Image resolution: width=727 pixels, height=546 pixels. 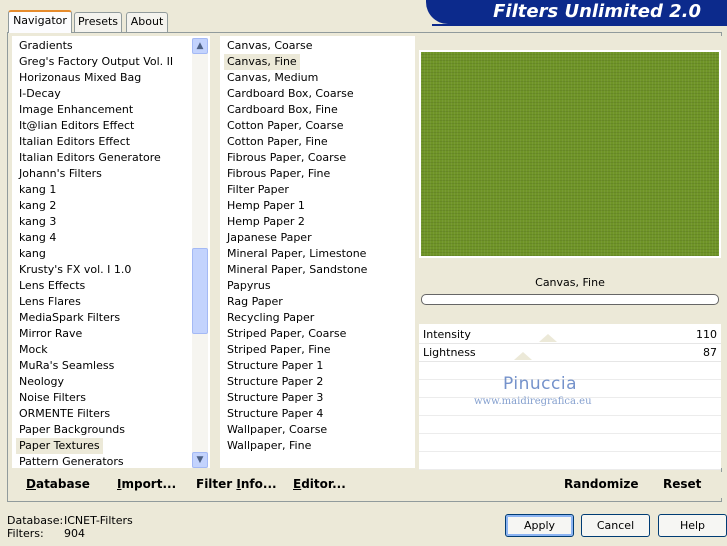 I want to click on filter-item: Fibrous Paper, Coarse, so click(x=286, y=158).